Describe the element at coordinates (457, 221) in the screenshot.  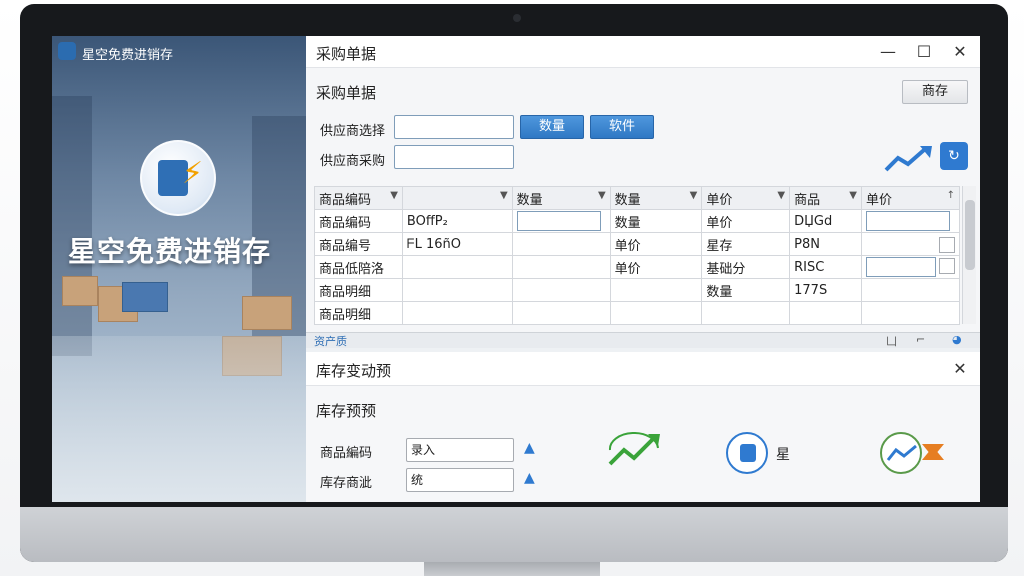
I see `table-cell: BOffP₂` at that location.